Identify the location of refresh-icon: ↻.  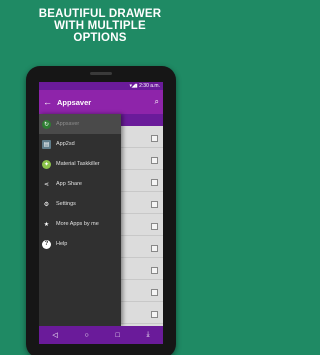
(46, 124).